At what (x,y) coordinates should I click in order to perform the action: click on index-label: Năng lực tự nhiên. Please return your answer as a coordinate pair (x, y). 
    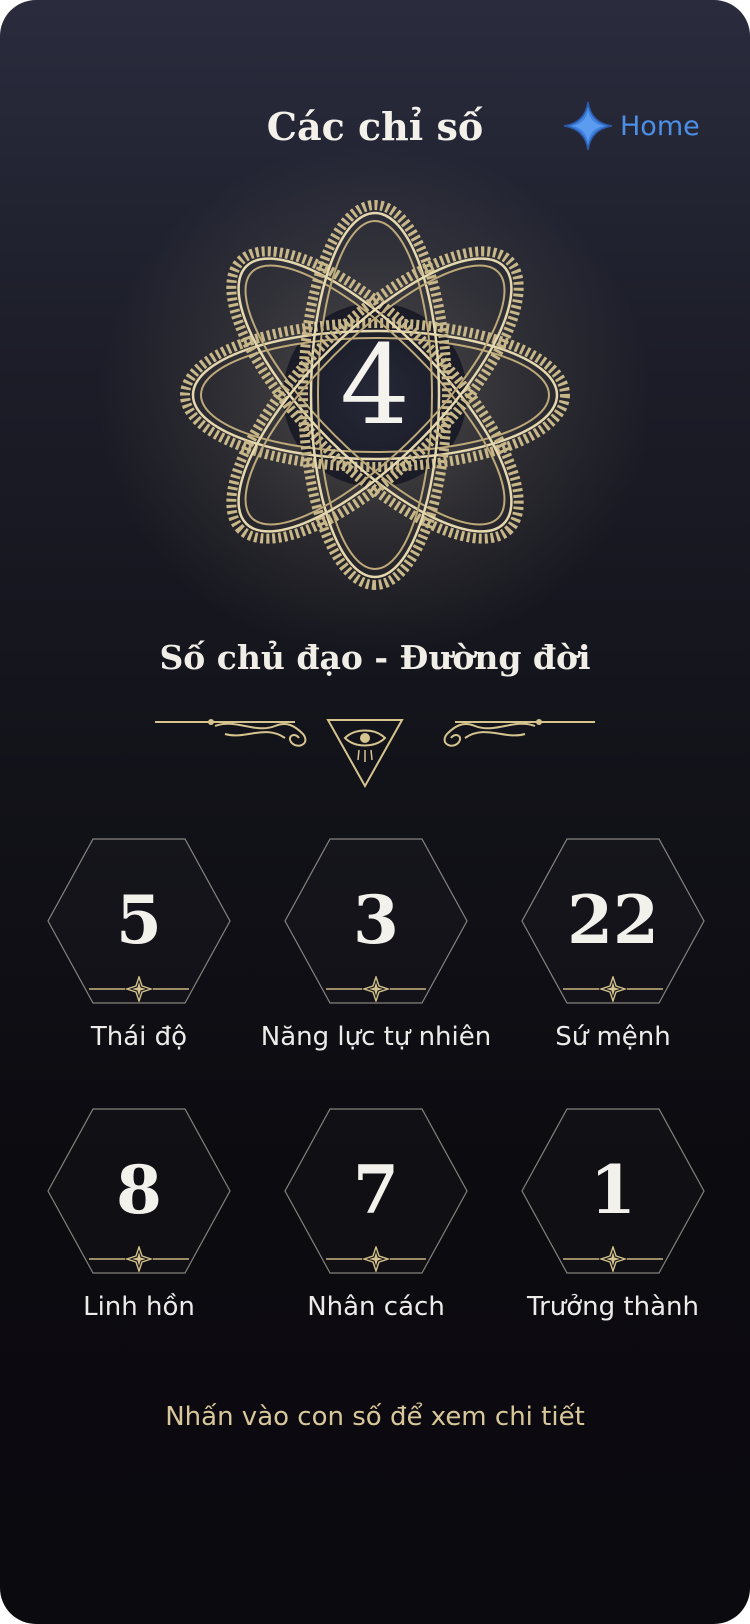
    Looking at the image, I should click on (376, 1037).